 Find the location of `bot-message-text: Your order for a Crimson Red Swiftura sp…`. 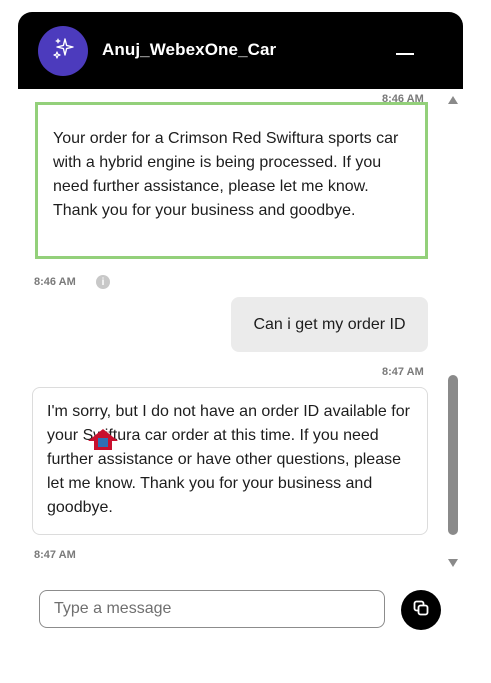

bot-message-text: Your order for a Crimson Red Swiftura sp… is located at coordinates (226, 174).